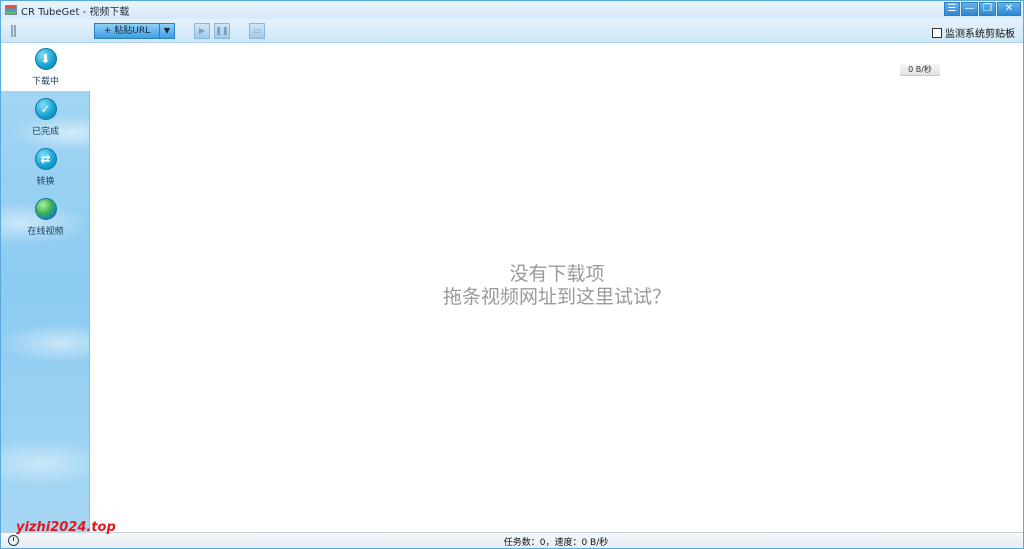  I want to click on monitor-clipboard-checkbox, so click(937, 32).